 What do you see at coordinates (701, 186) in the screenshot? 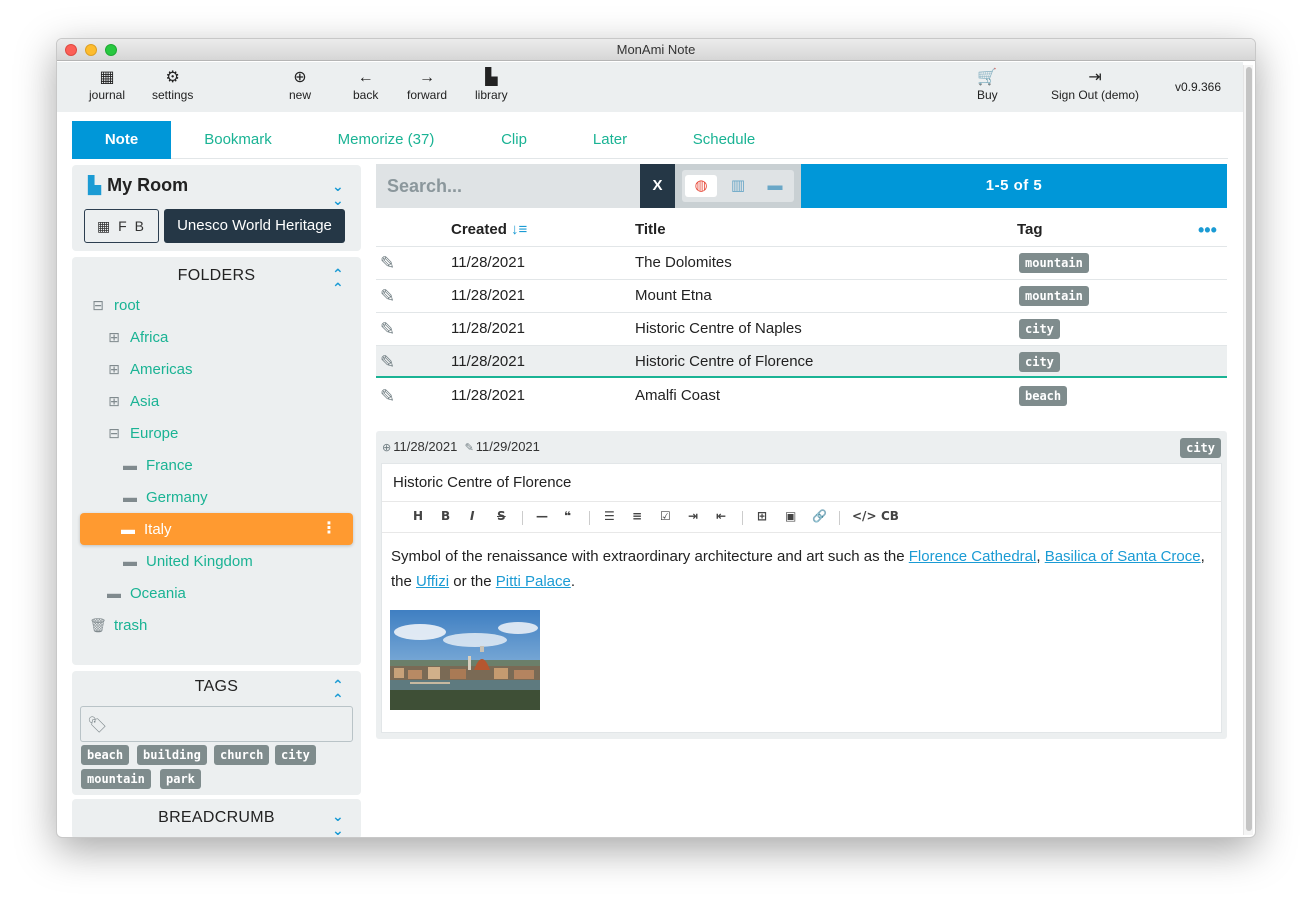
I see `globe-icon: ◍` at bounding box center [701, 186].